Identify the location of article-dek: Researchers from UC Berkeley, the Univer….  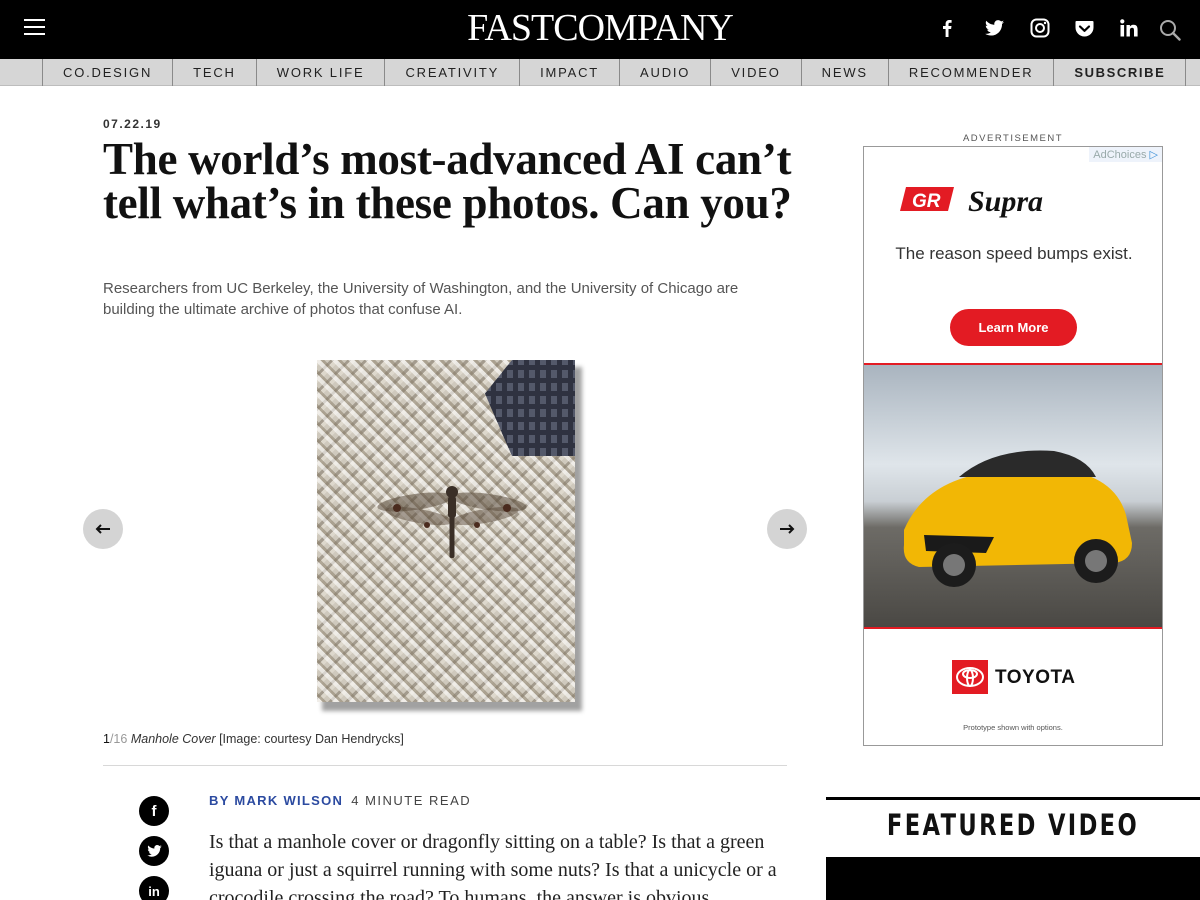
(421, 299).